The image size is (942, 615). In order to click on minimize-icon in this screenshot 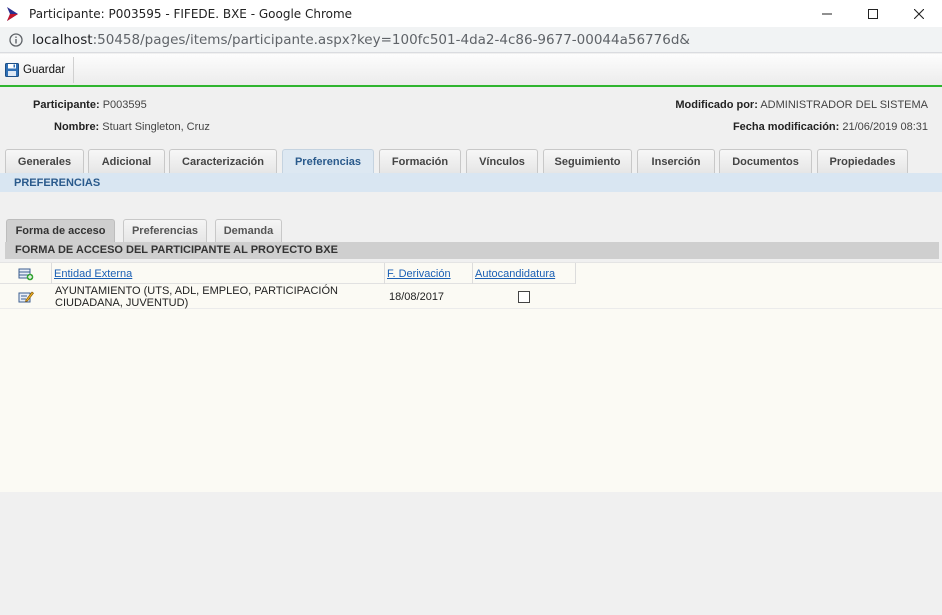, I will do `click(827, 13)`.